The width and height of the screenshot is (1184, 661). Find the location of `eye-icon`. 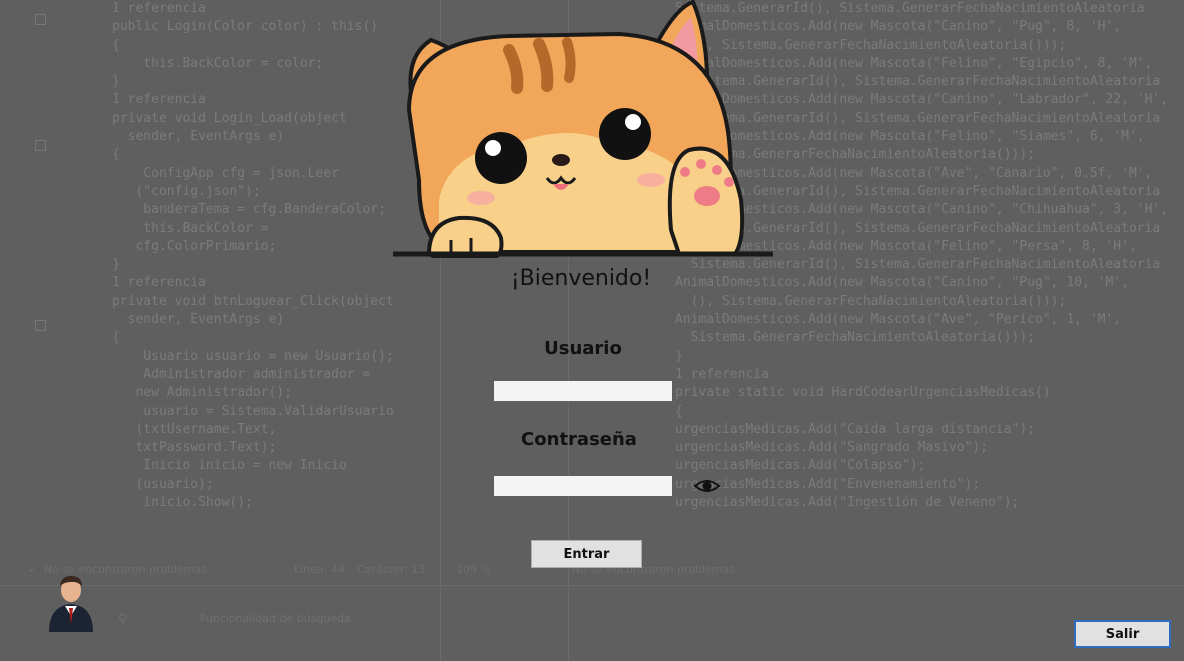

eye-icon is located at coordinates (707, 486).